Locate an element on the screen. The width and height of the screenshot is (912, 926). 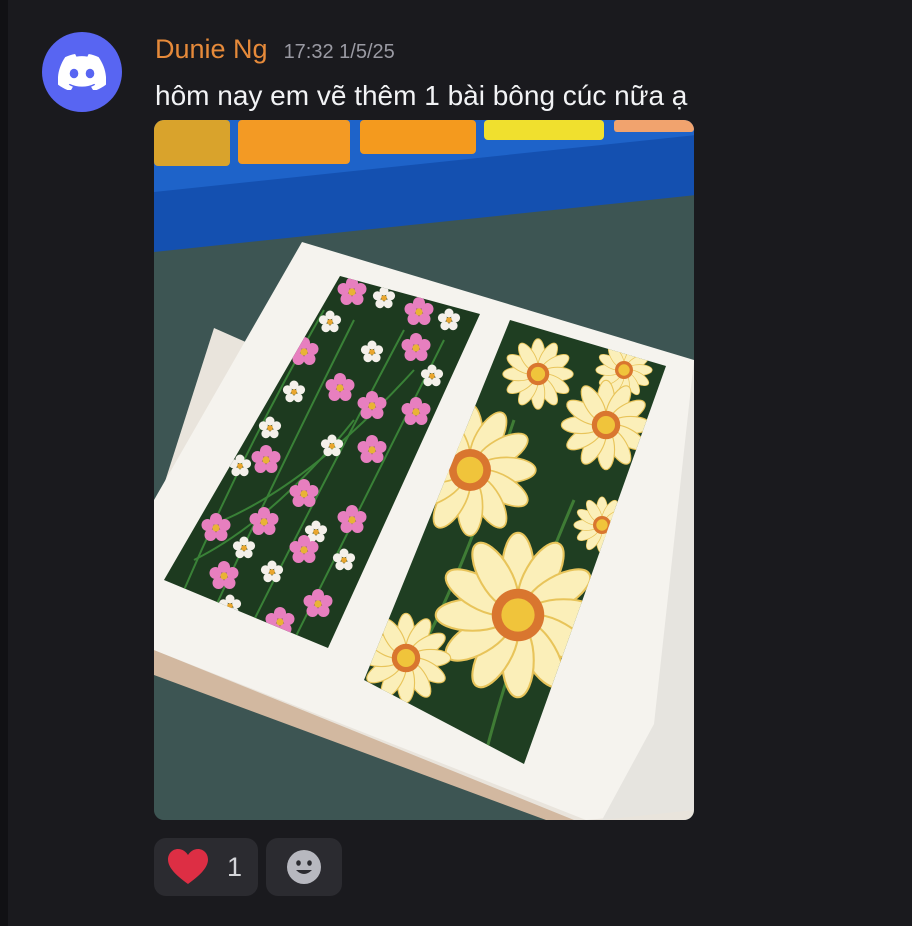
reactions-bar: 1 is located at coordinates (248, 867).